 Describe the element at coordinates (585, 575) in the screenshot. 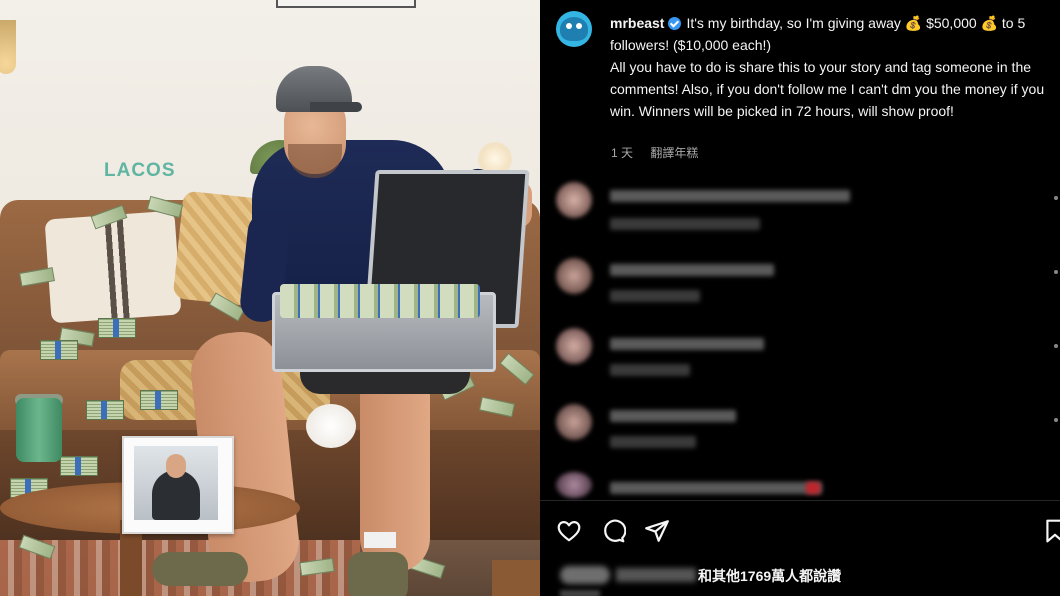

I see `liker-avatars-blurred` at that location.